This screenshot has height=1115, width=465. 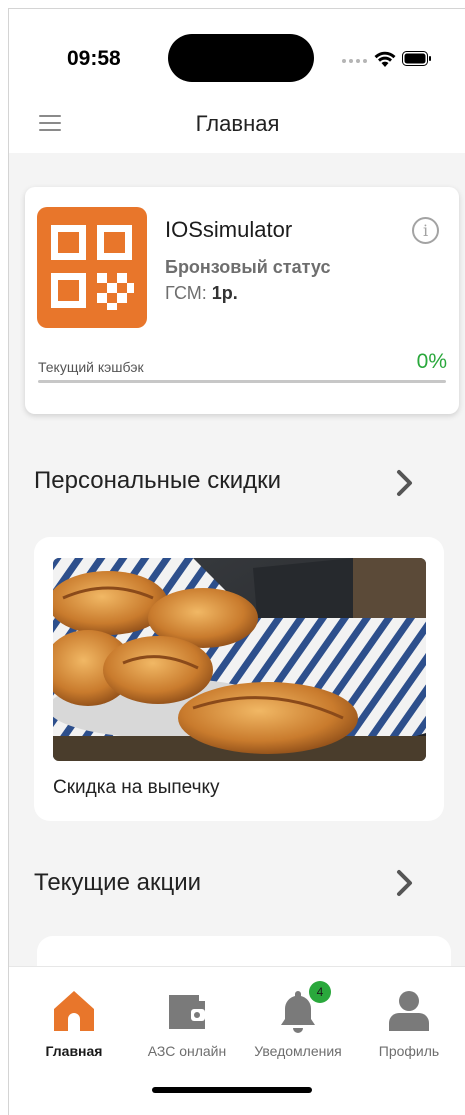 I want to click on tab-home: Главная, so click(x=74, y=1022).